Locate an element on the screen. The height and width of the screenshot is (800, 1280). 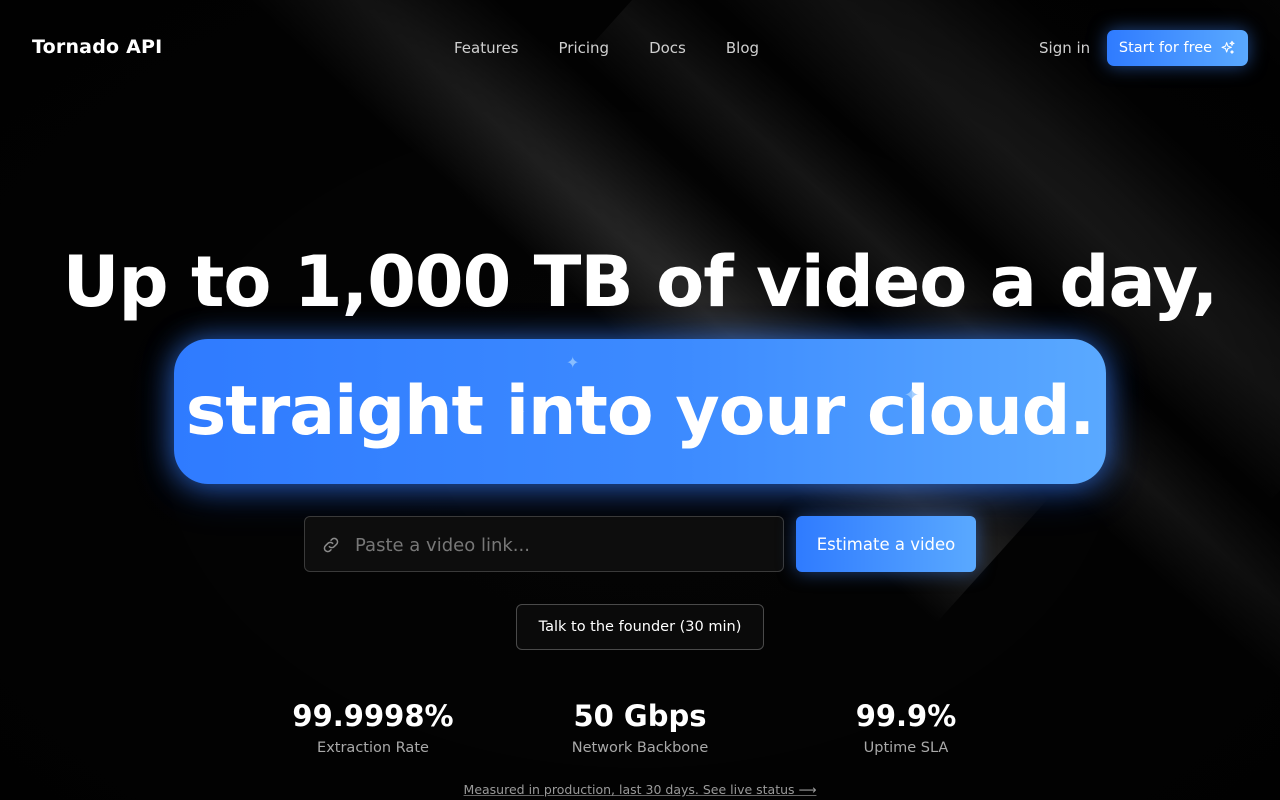
stat-network-backbone: 50 Gbps Network Backbone is located at coordinates (640, 727).